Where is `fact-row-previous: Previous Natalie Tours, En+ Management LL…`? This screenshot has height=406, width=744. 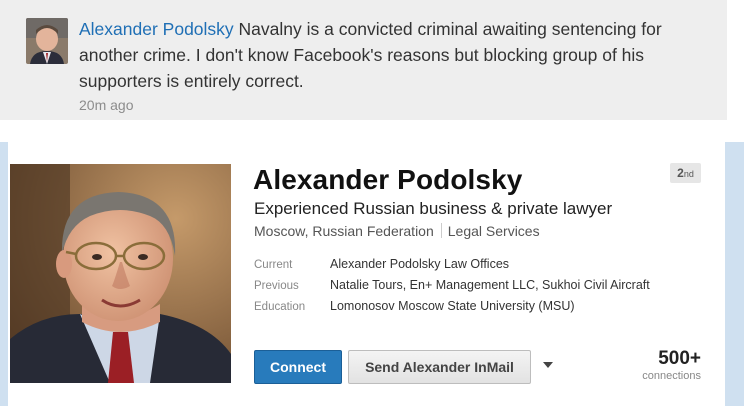
fact-row-previous: Previous Natalie Tours, En+ Management LL… is located at coordinates (452, 285).